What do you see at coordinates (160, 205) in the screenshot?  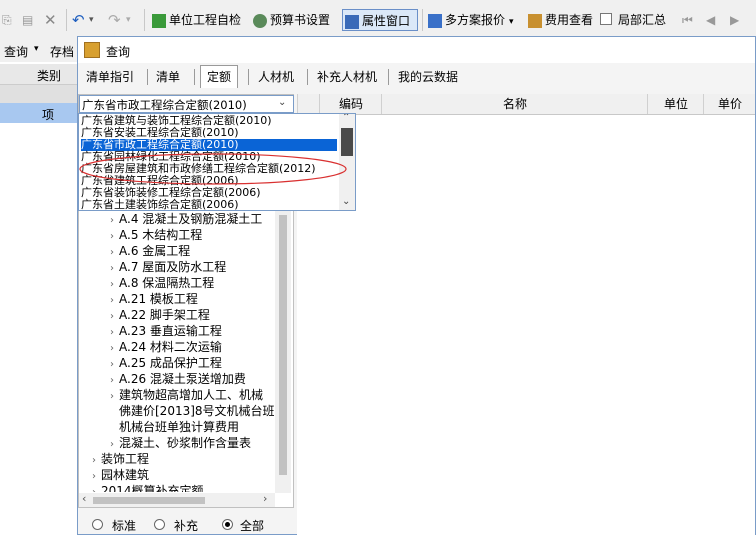 I see `dropdown-option: 广东省土建装饰综合定额(2006)` at bounding box center [160, 205].